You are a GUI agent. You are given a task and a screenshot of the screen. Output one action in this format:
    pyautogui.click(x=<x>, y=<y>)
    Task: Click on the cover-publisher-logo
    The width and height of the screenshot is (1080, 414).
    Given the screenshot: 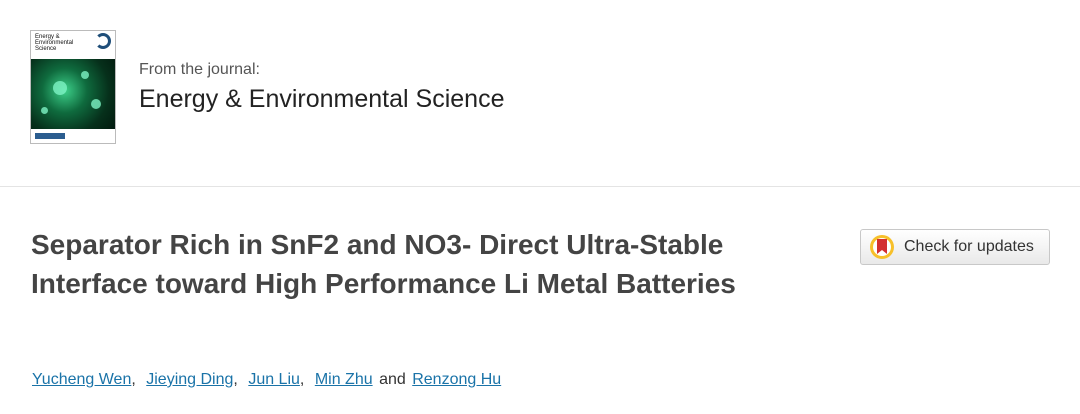 What is the action you would take?
    pyautogui.click(x=50, y=136)
    